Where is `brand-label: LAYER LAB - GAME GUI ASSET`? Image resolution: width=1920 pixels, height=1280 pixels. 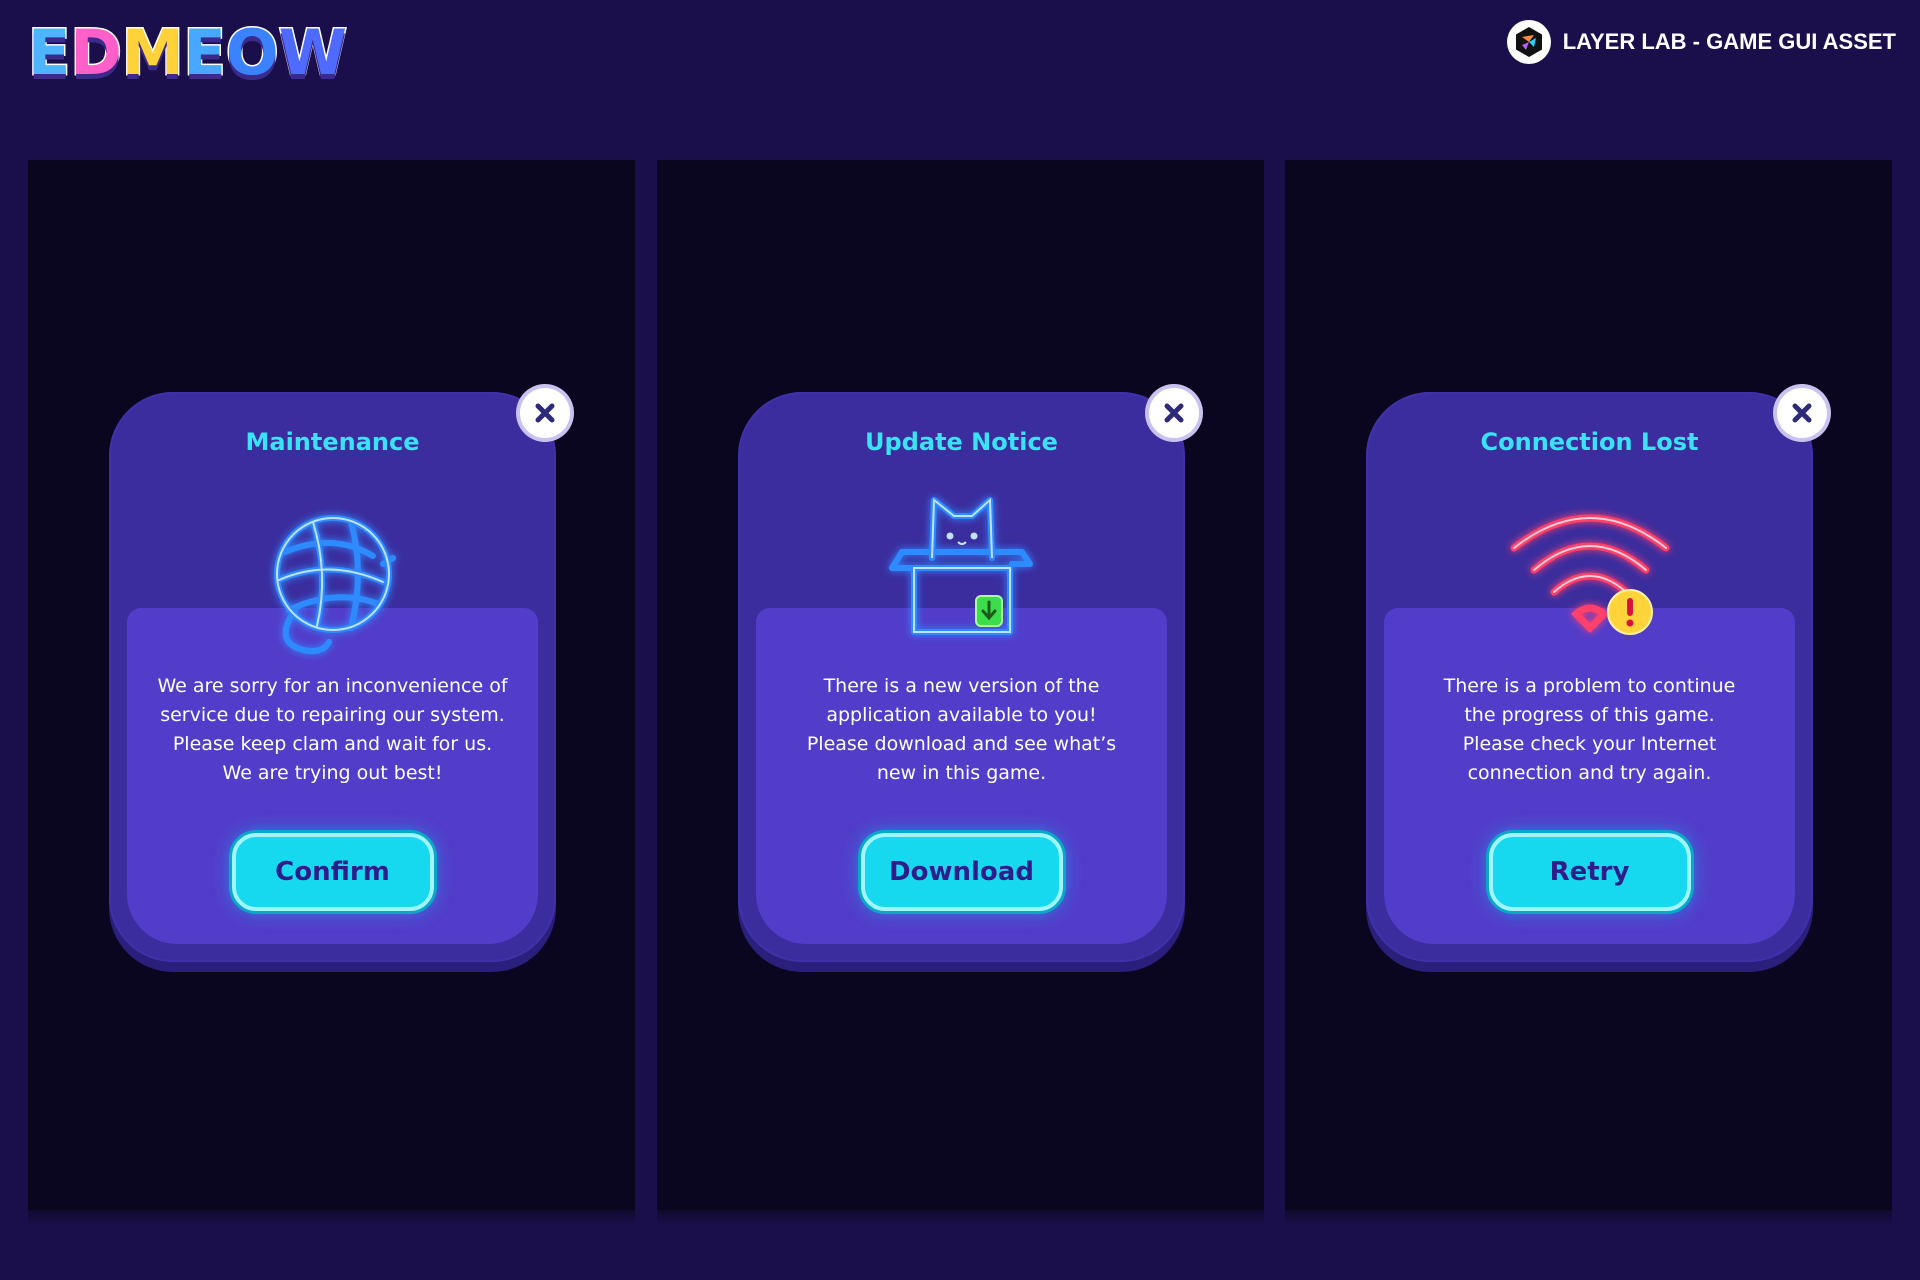
brand-label: LAYER LAB - GAME GUI ASSET is located at coordinates (1701, 42).